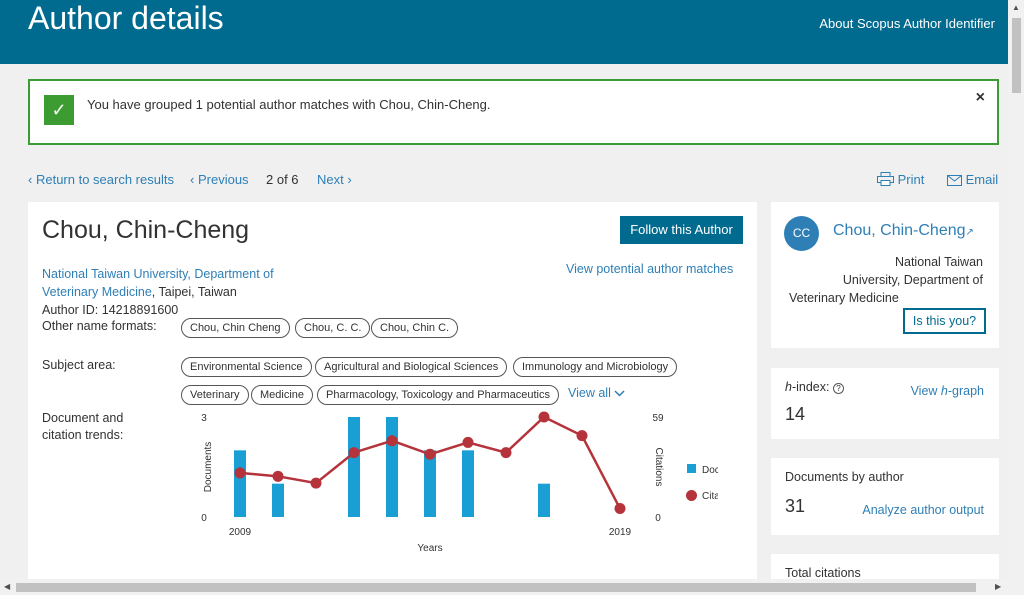 The image size is (1024, 595). I want to click on close-icon: ×, so click(980, 98).